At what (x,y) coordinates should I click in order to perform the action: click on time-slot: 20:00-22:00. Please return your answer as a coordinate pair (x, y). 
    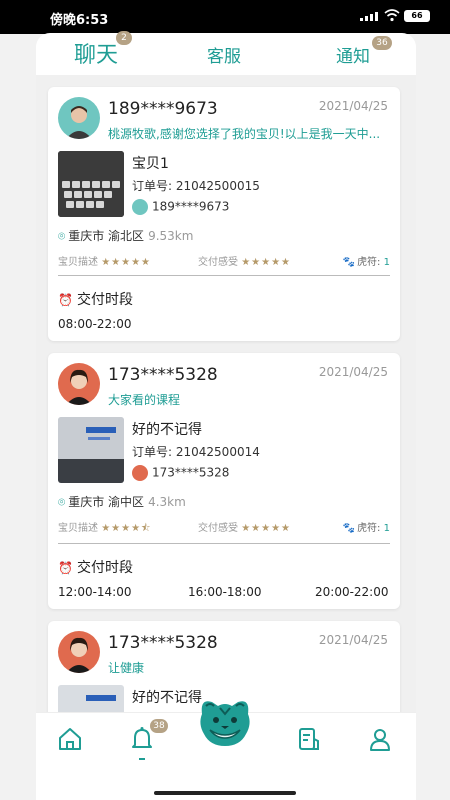
    Looking at the image, I should click on (352, 592).